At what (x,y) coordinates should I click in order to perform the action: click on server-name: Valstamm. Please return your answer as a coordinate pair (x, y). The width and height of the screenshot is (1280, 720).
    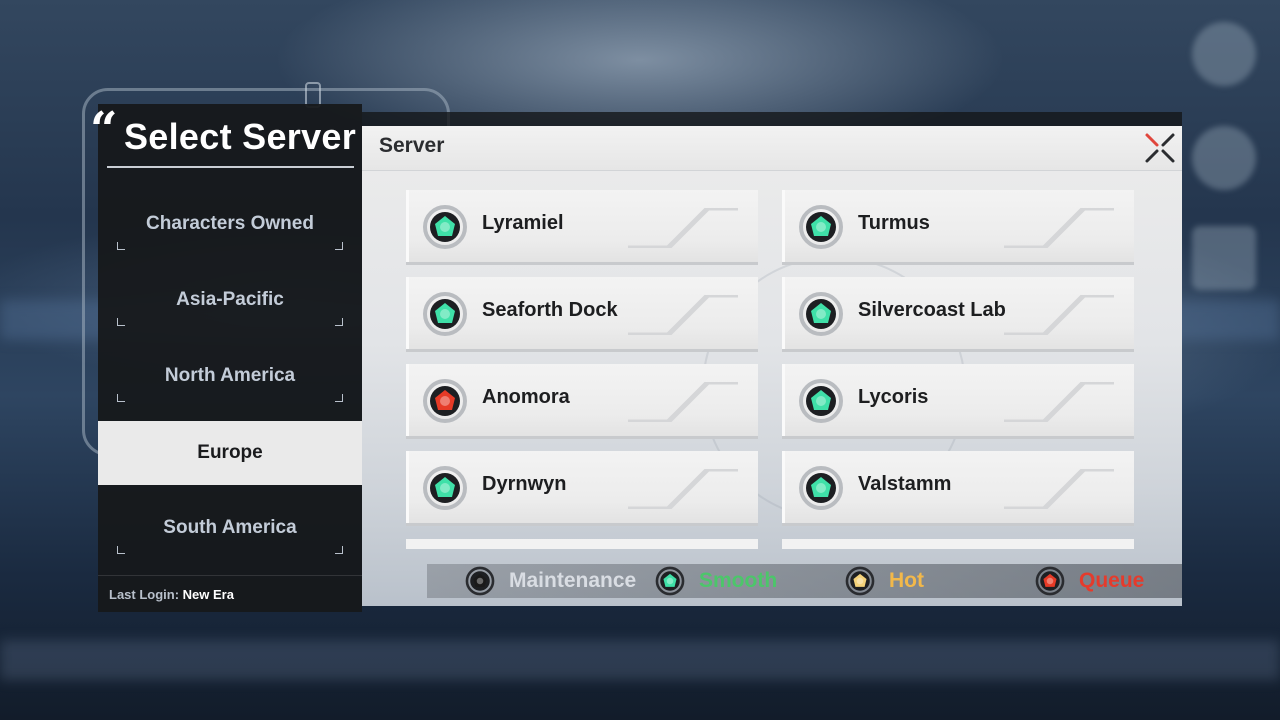
    Looking at the image, I should click on (905, 484).